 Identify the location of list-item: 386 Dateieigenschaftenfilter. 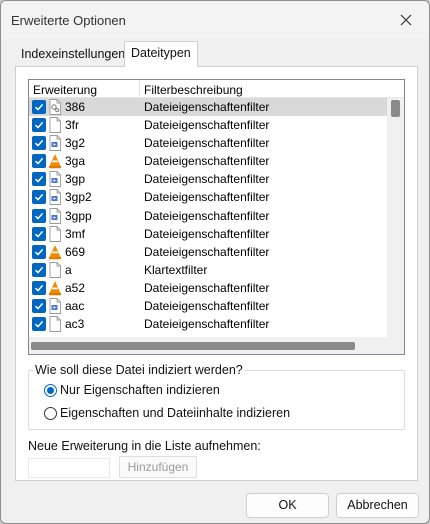
(208, 107).